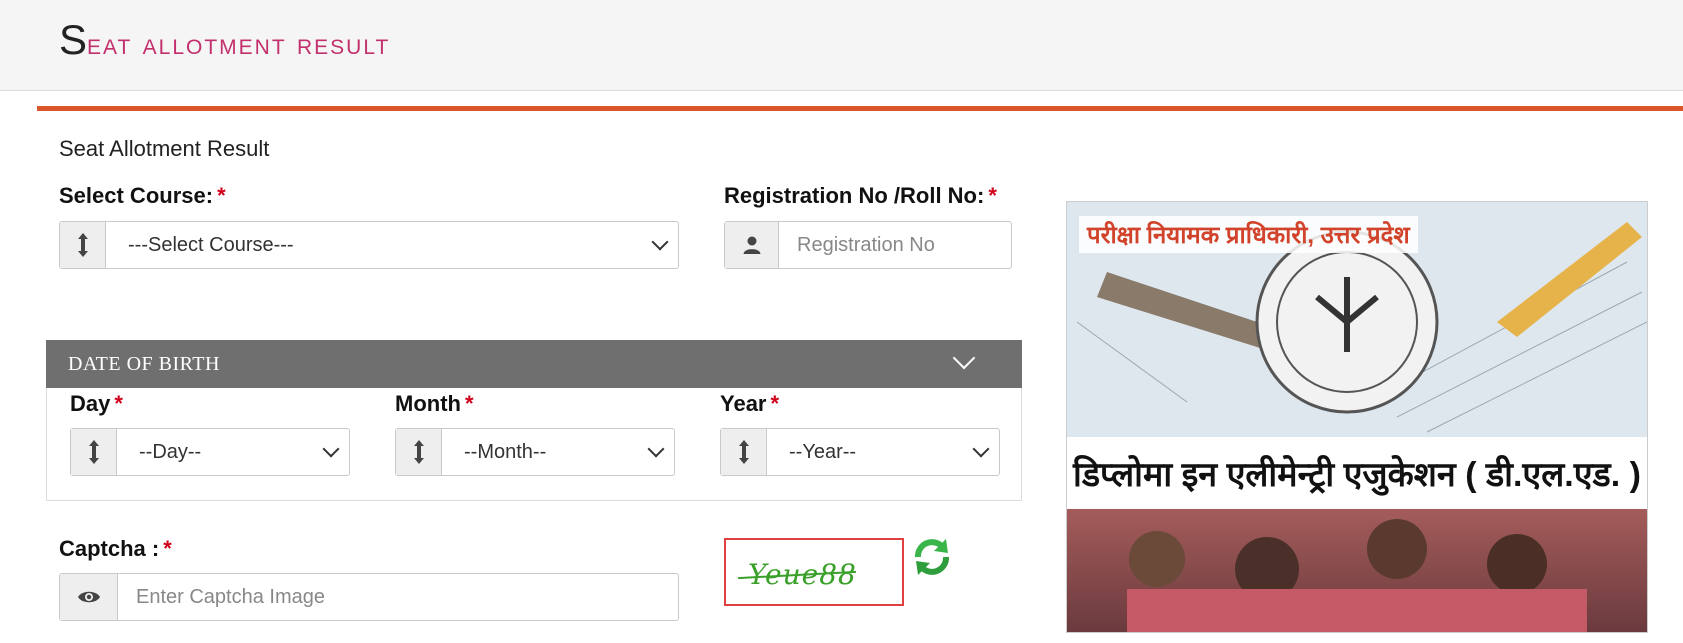 This screenshot has height=643, width=1683. I want to click on course-label-text: Select Course:, so click(136, 195).